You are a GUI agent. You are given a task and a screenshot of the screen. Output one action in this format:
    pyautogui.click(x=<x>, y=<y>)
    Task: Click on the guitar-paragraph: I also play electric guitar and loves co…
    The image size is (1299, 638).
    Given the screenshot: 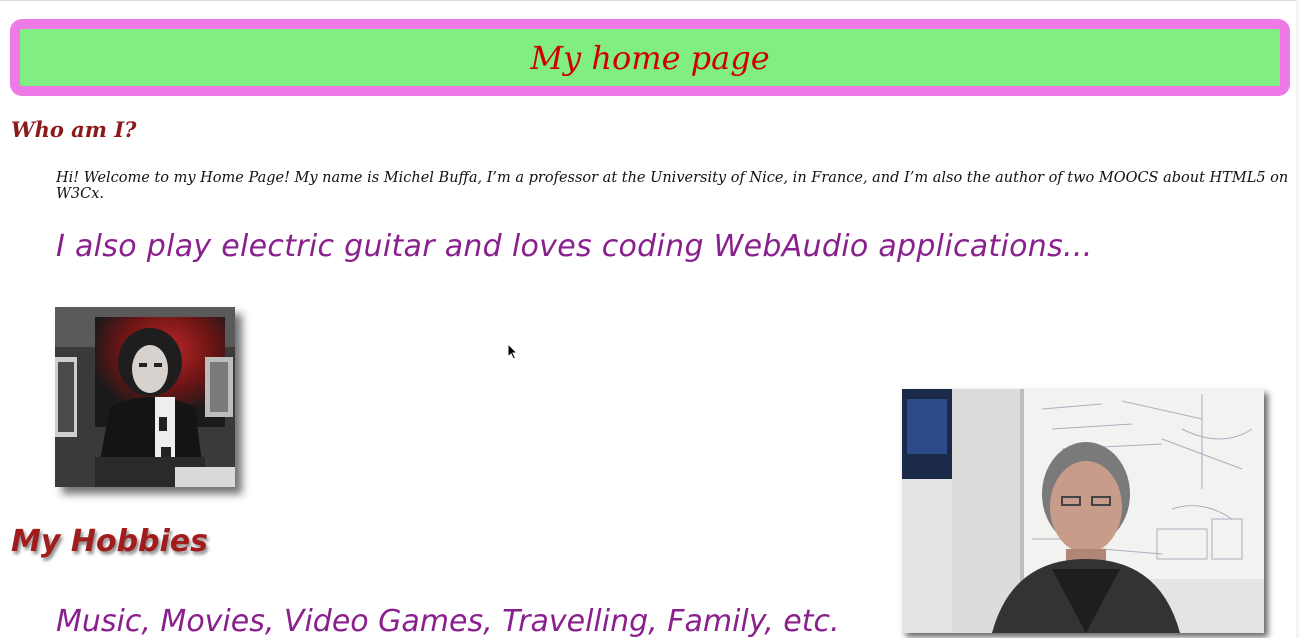 What is the action you would take?
    pyautogui.click(x=574, y=246)
    